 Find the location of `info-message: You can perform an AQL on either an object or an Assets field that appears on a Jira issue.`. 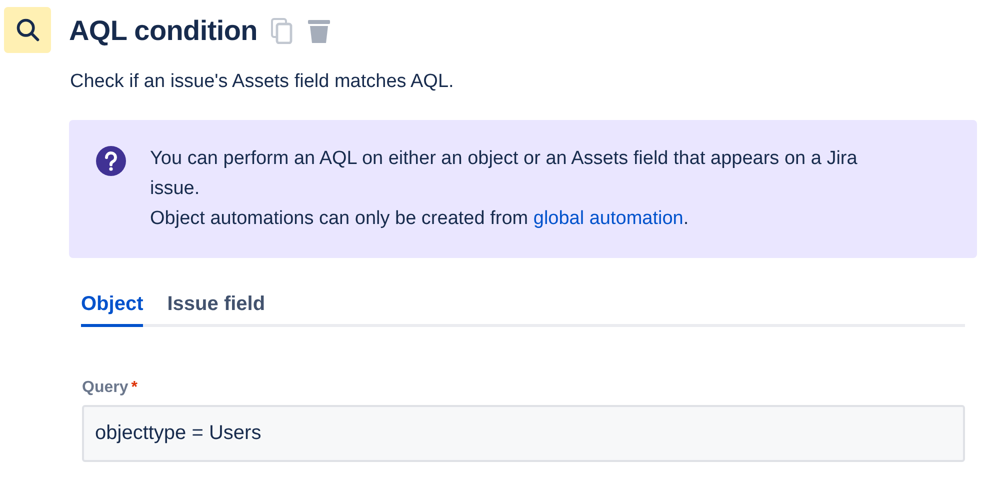

info-message: You can perform an AQL on either an object or an Assets field that appears on a Jira issue. is located at coordinates (504, 174).